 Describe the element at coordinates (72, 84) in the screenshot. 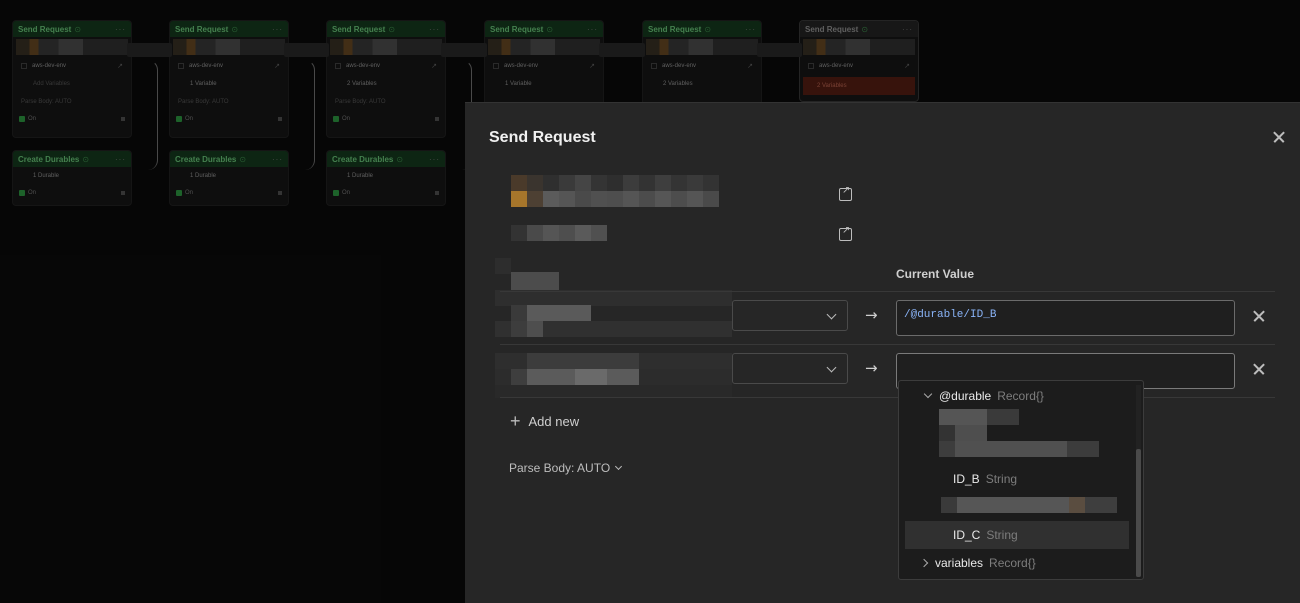

I see `variables-row: Add Variables` at that location.